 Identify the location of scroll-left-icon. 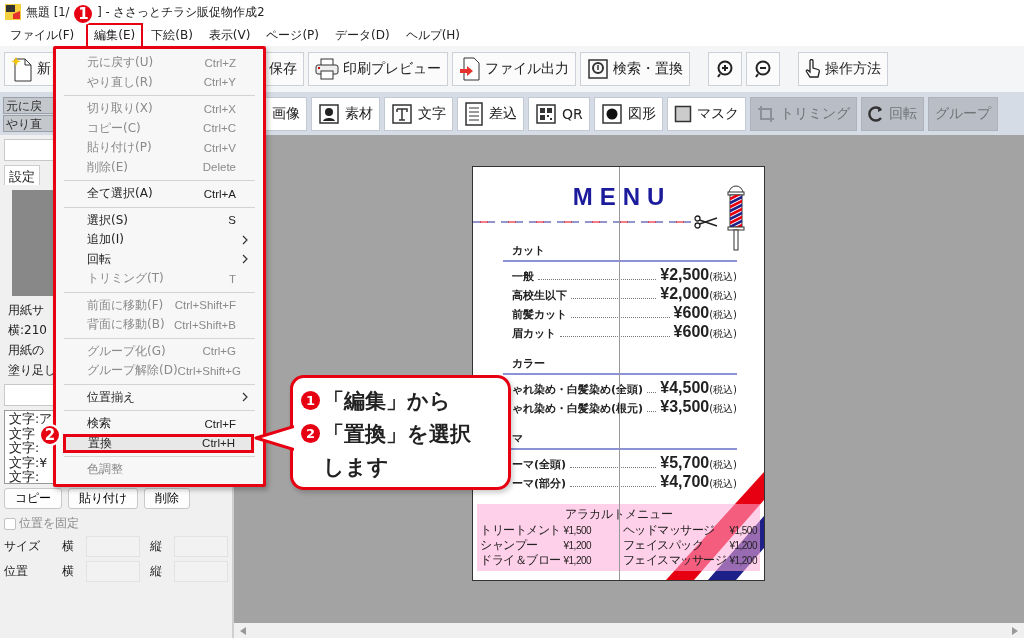
(243, 631).